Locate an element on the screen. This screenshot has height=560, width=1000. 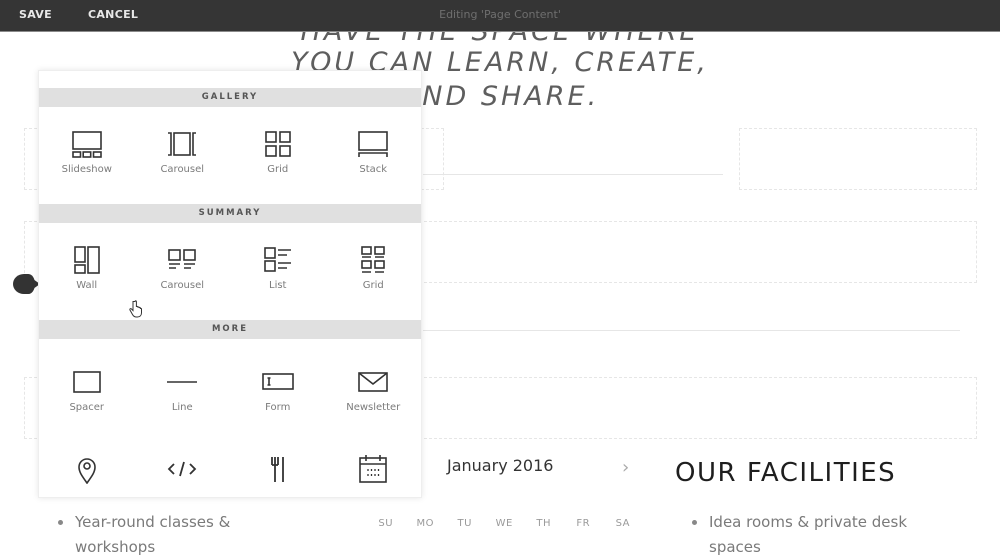
block-more-newsletter: Newsletter is located at coordinates (374, 396).